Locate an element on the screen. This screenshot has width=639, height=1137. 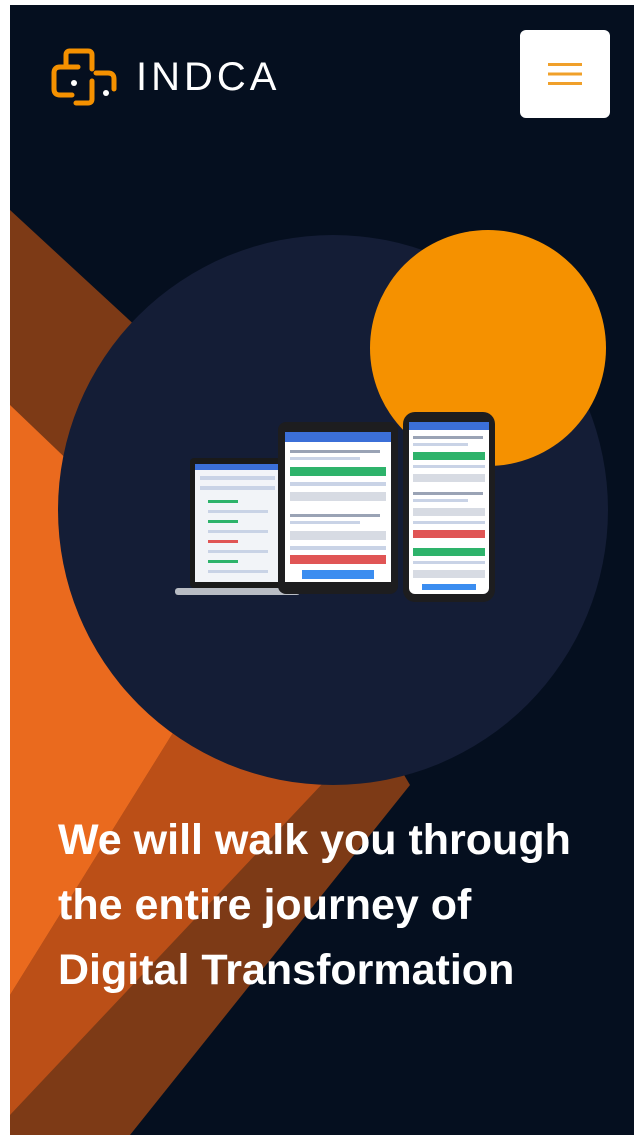
multi-device-mockup-icon is located at coordinates (335, 507).